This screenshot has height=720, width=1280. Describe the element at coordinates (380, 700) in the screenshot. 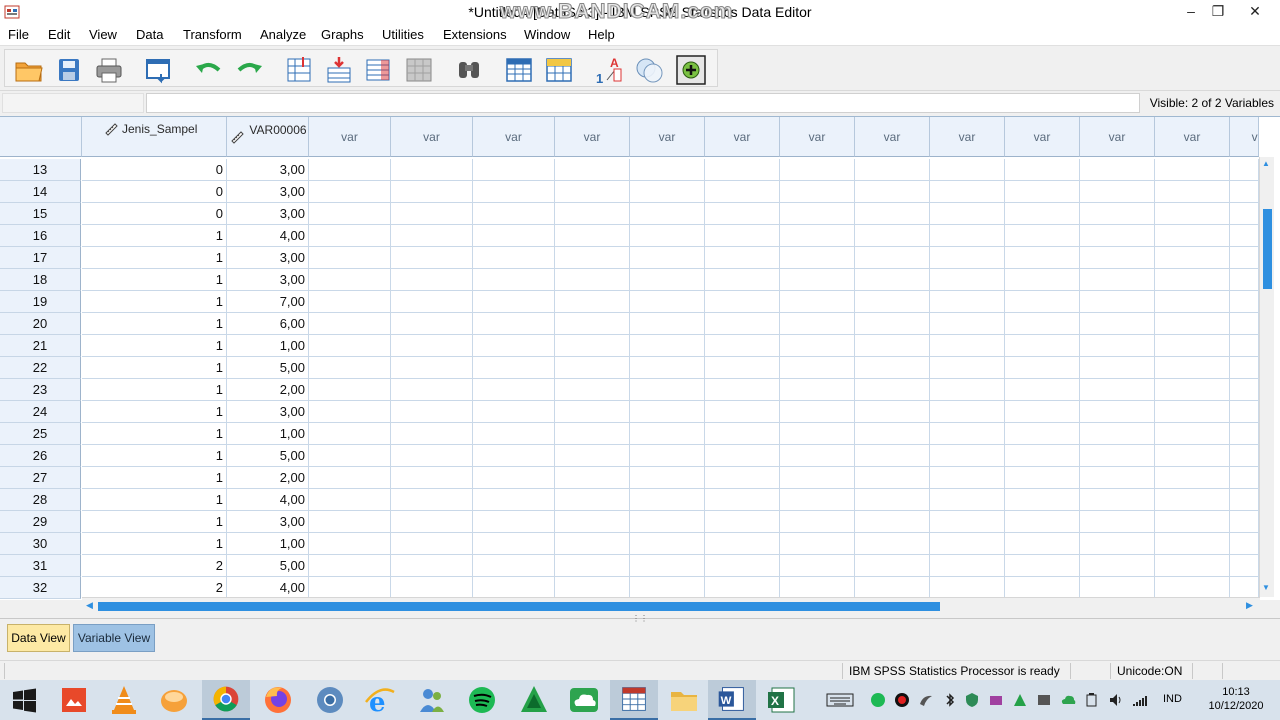

I see `internet-explorer-icon: e` at that location.